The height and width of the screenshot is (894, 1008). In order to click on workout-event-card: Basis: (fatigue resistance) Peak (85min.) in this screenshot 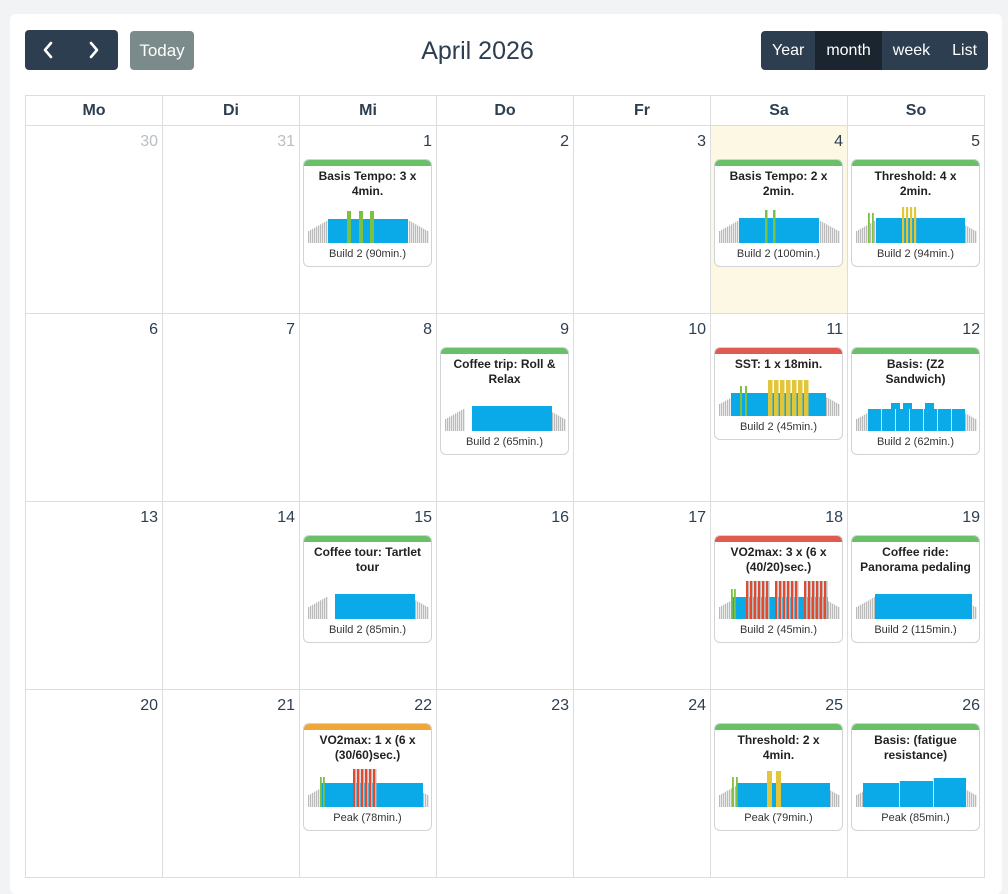, I will do `click(915, 777)`.